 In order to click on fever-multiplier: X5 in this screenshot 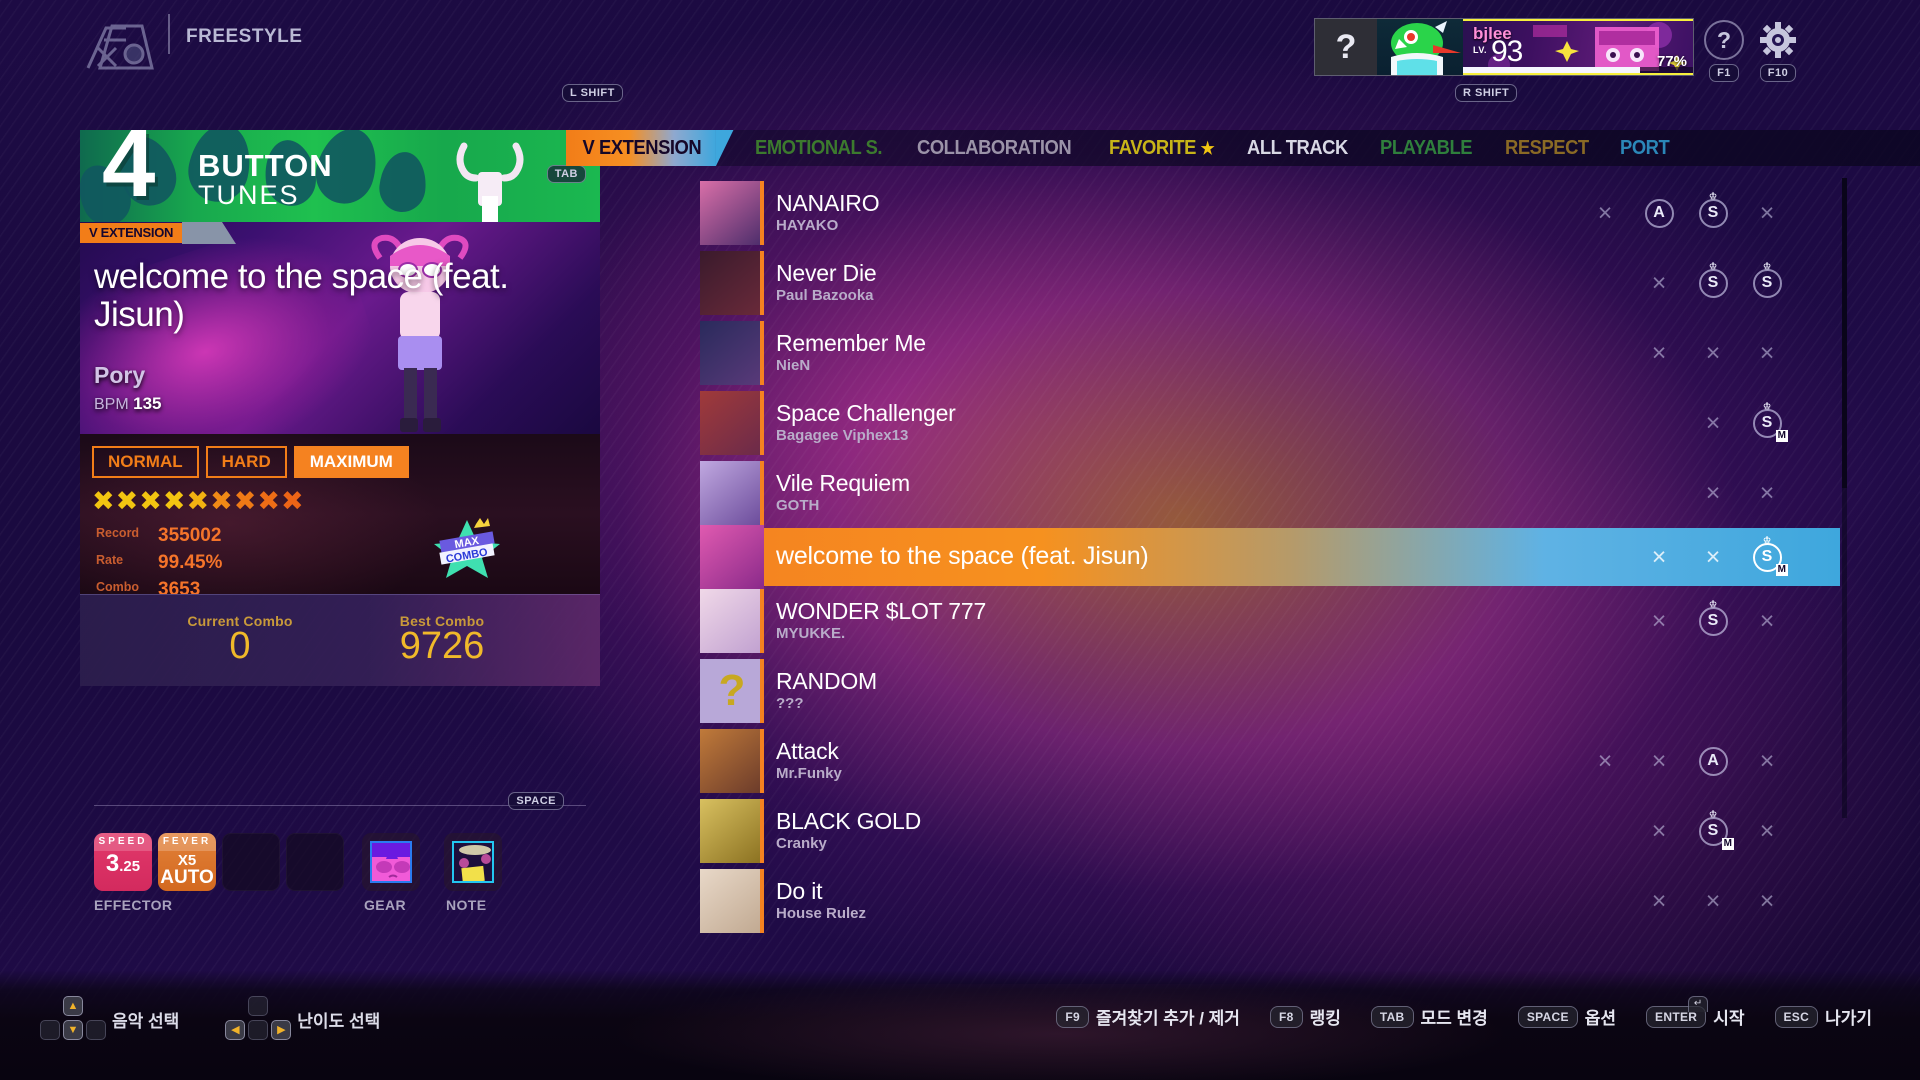, I will do `click(187, 860)`.